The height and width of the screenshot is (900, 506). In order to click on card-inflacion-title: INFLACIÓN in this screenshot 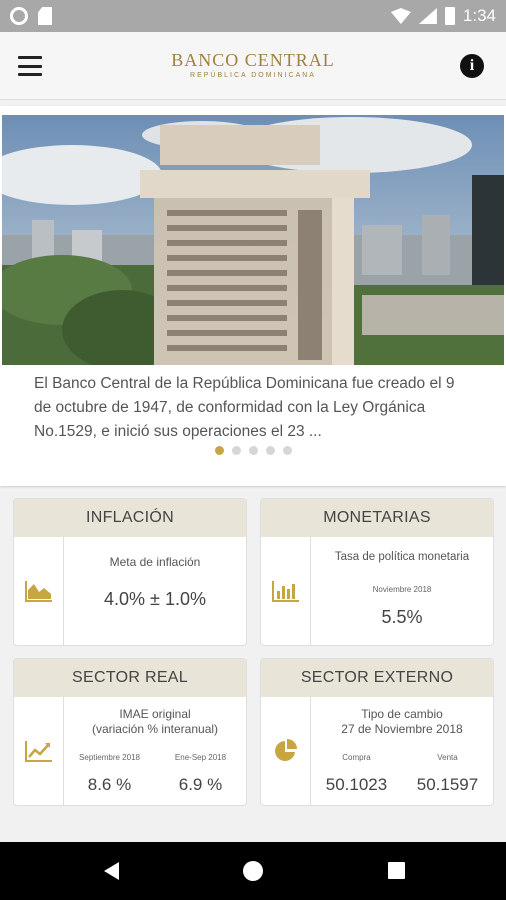, I will do `click(130, 518)`.